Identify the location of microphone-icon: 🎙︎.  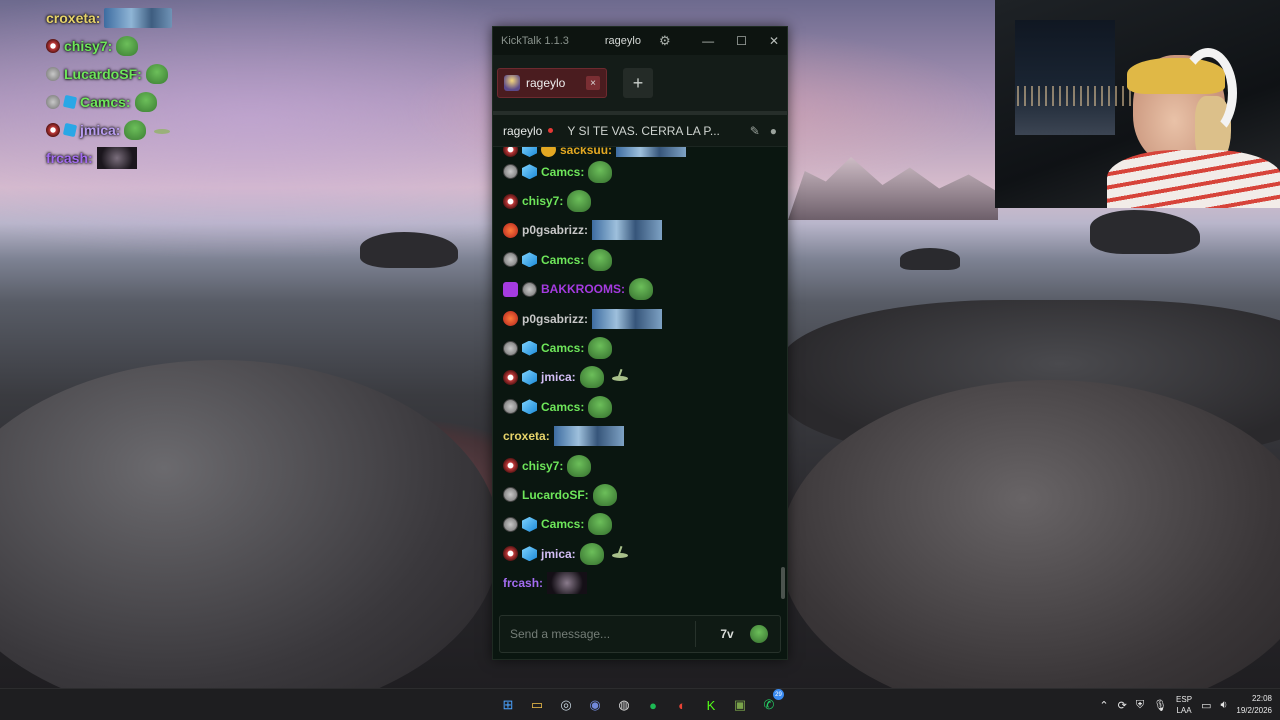
(1160, 705).